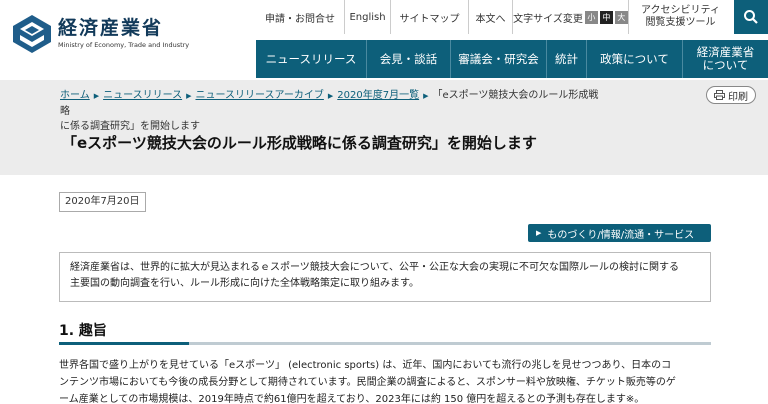 This screenshot has width=768, height=404. I want to click on section-rule-accent, so click(124, 343).